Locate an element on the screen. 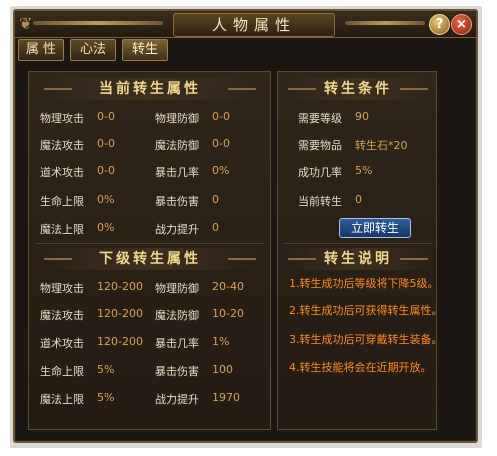  attr-value: 100 is located at coordinates (222, 369).